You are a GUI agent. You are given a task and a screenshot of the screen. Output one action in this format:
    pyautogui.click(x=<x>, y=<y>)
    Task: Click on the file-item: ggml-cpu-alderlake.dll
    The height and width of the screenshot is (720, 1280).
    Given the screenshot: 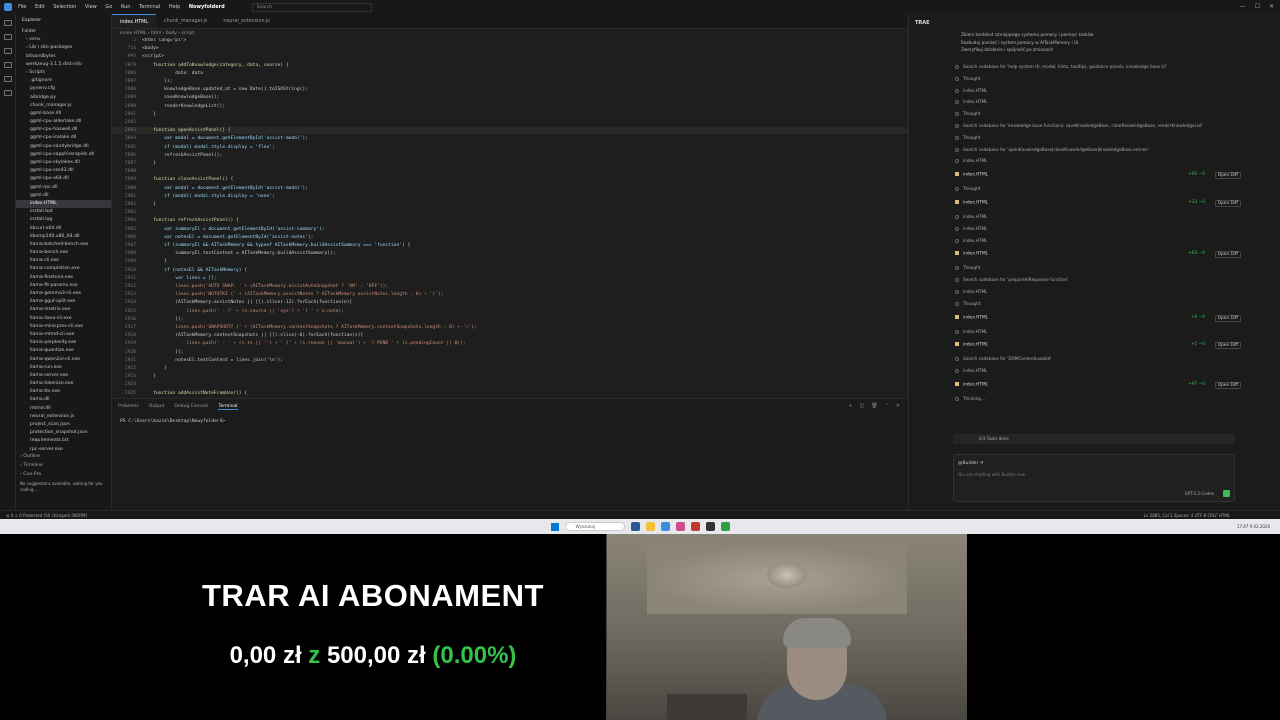 What is the action you would take?
    pyautogui.click(x=63, y=122)
    